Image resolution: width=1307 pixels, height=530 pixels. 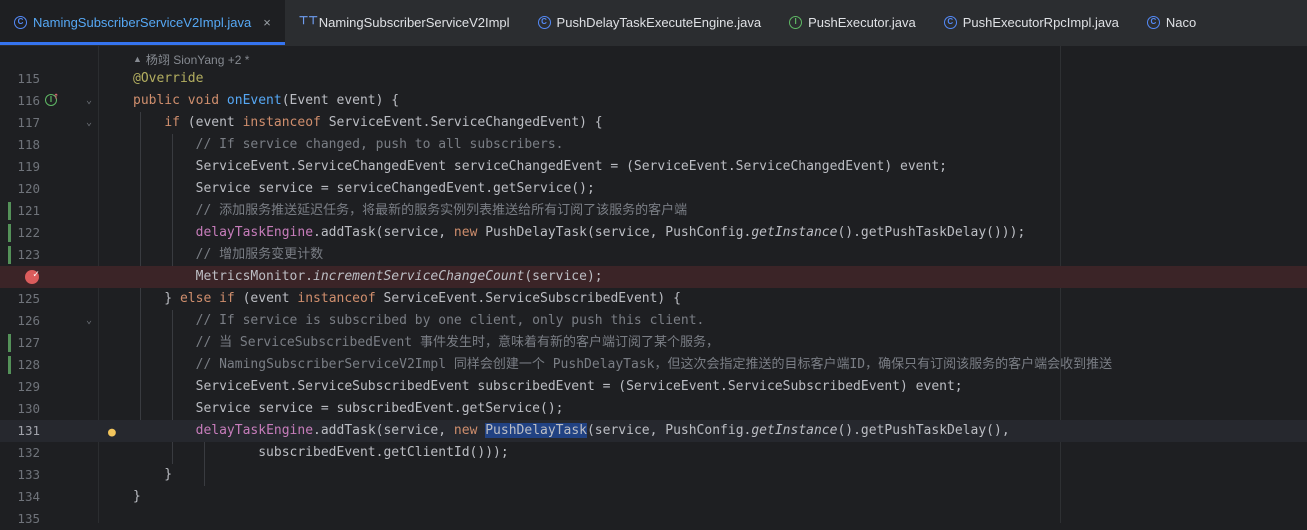 I want to click on tab-label: PushExecutor.java, so click(x=862, y=22).